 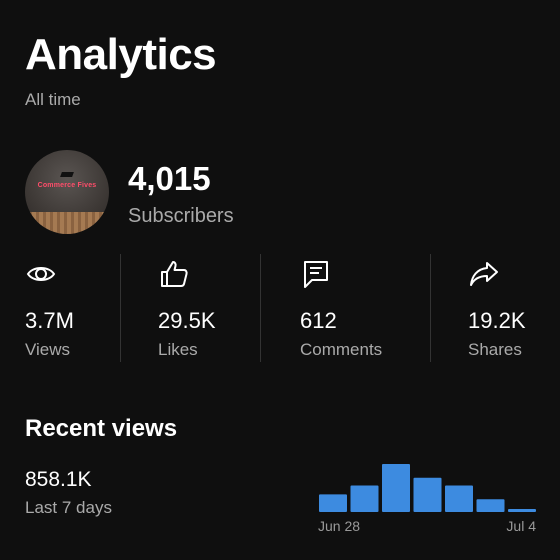 I want to click on recent-views-title: Recent views, so click(x=101, y=428).